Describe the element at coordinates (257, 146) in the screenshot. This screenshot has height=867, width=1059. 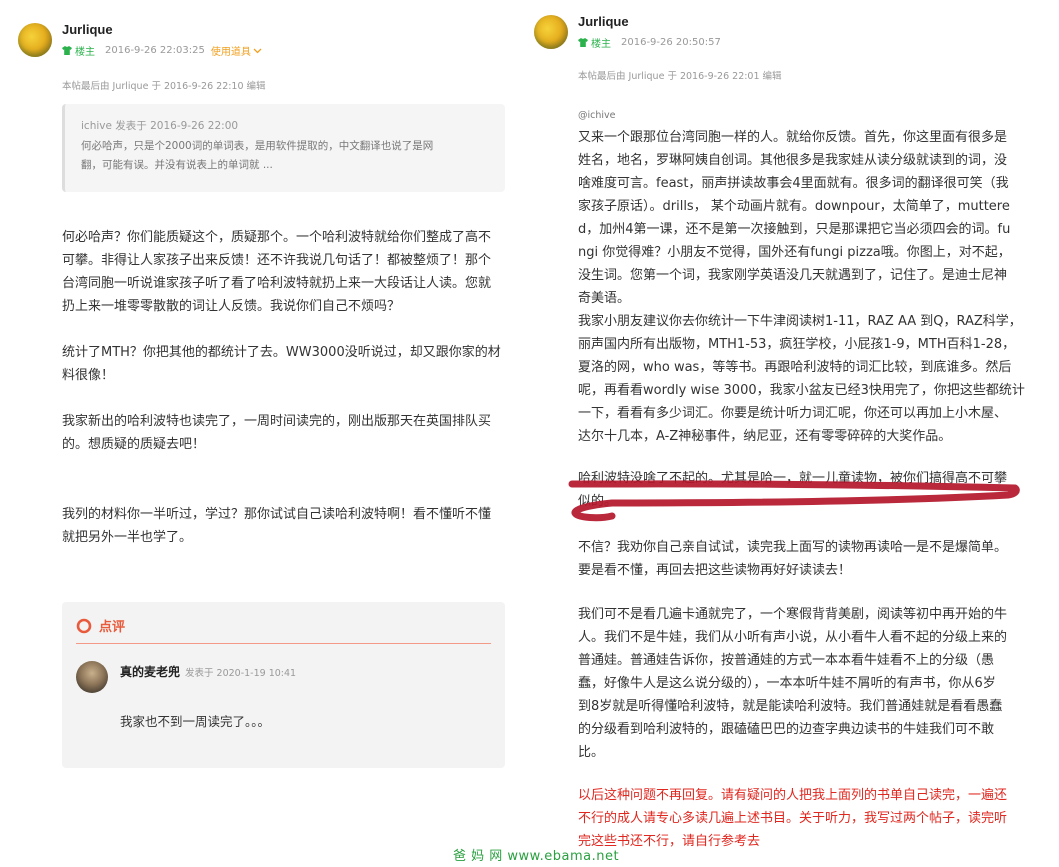
I see `quote-line: 何必哈声，只是个2000词的单词表，是用软件提取的，中文翻译也说了是网` at that location.